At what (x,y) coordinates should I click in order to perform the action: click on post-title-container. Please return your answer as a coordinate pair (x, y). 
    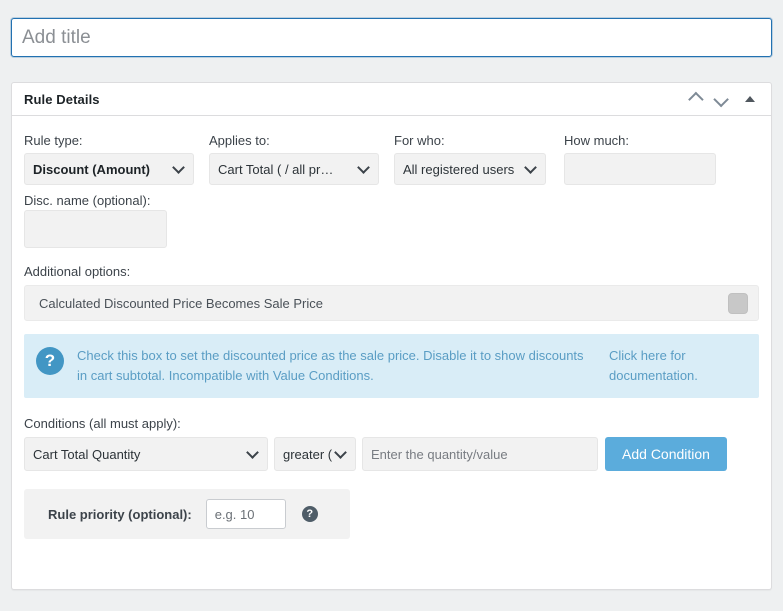
    Looking at the image, I should click on (391, 37).